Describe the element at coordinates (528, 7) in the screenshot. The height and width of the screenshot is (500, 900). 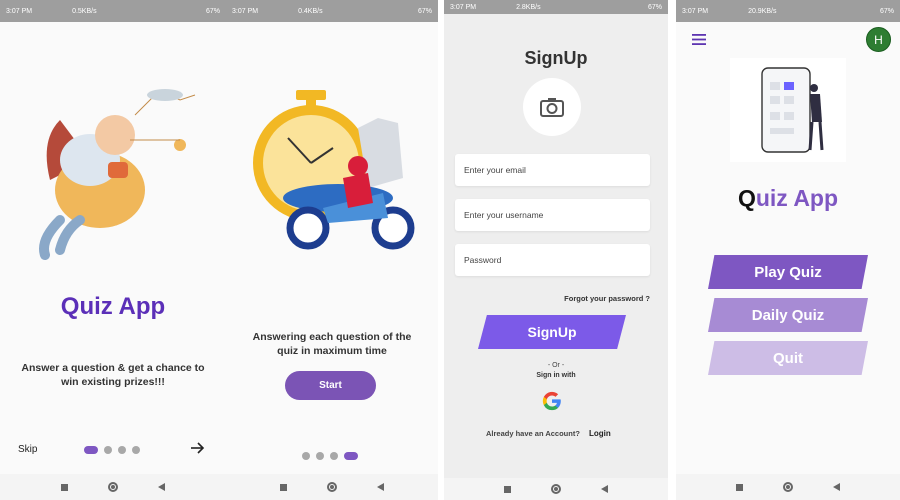
I see `network-speed: 2.8KB/s` at that location.